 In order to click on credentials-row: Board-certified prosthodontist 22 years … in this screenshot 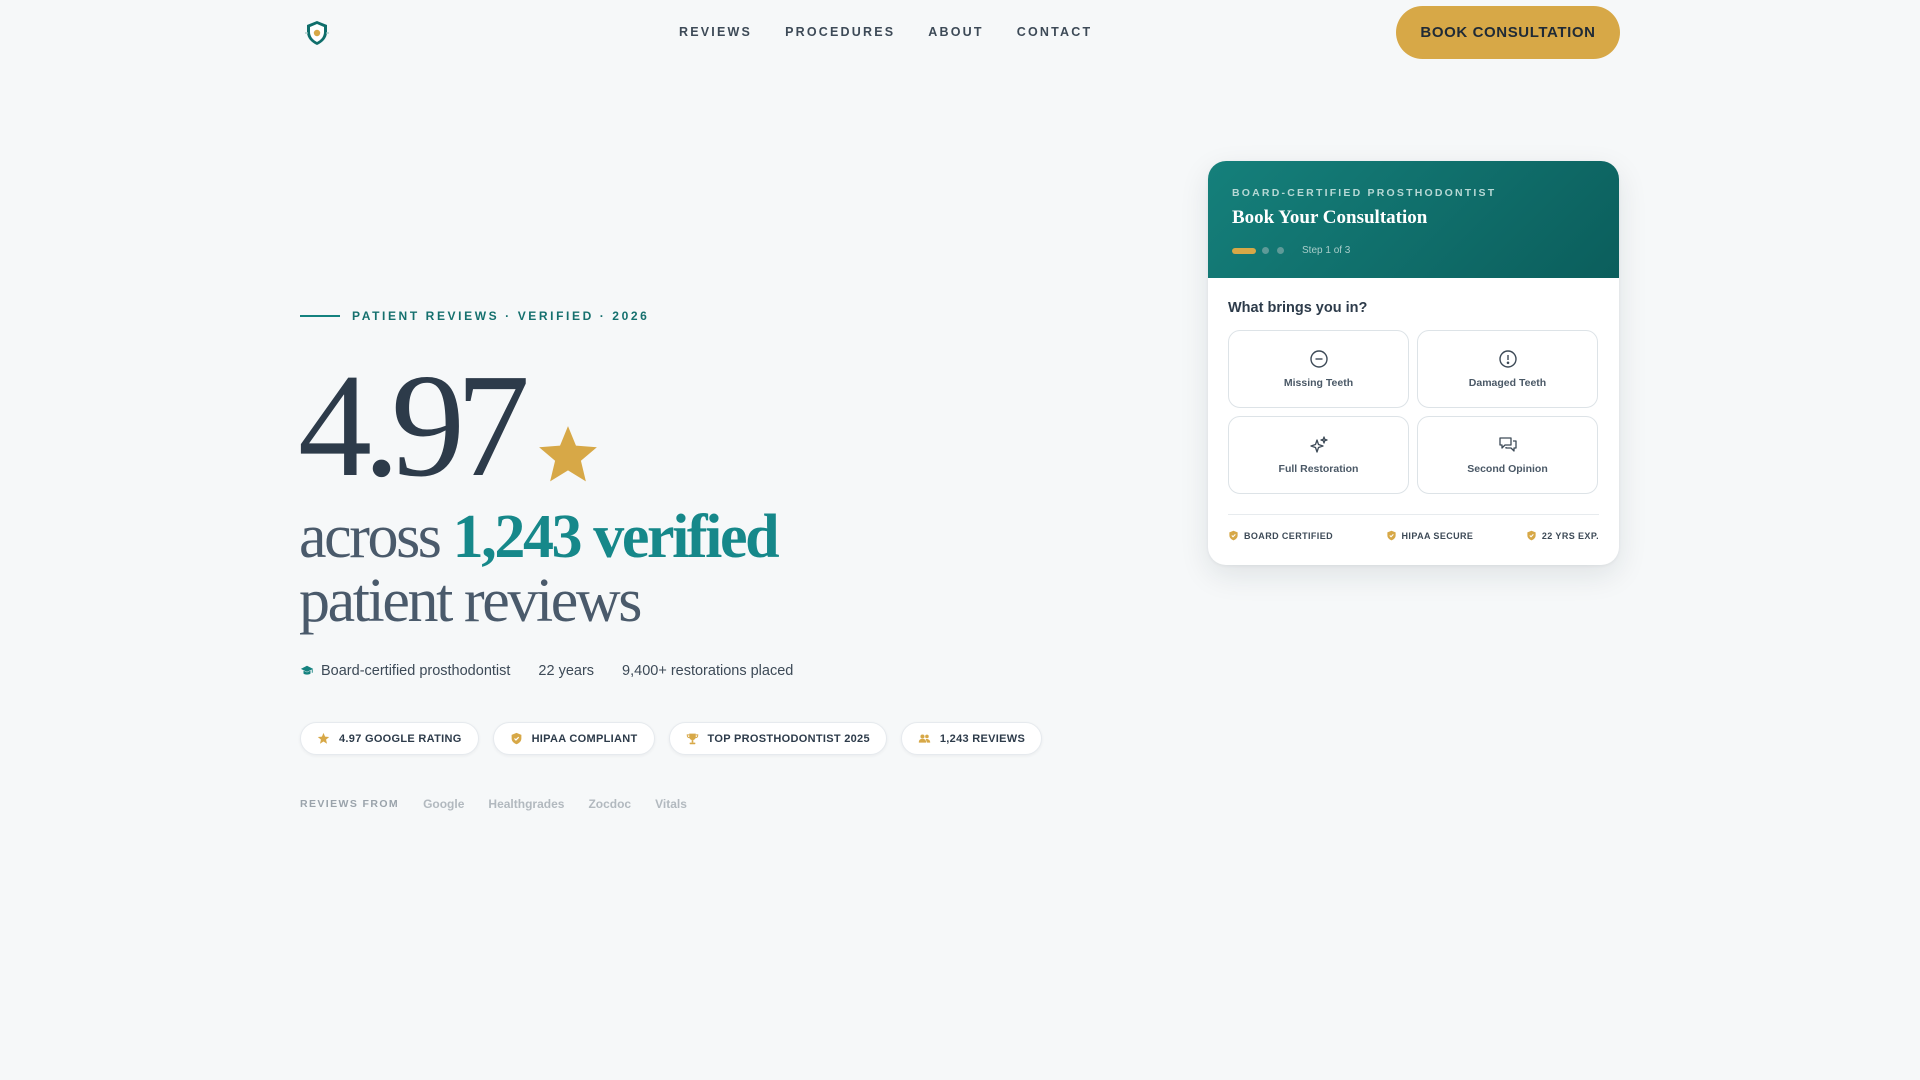, I will do `click(546, 671)`.